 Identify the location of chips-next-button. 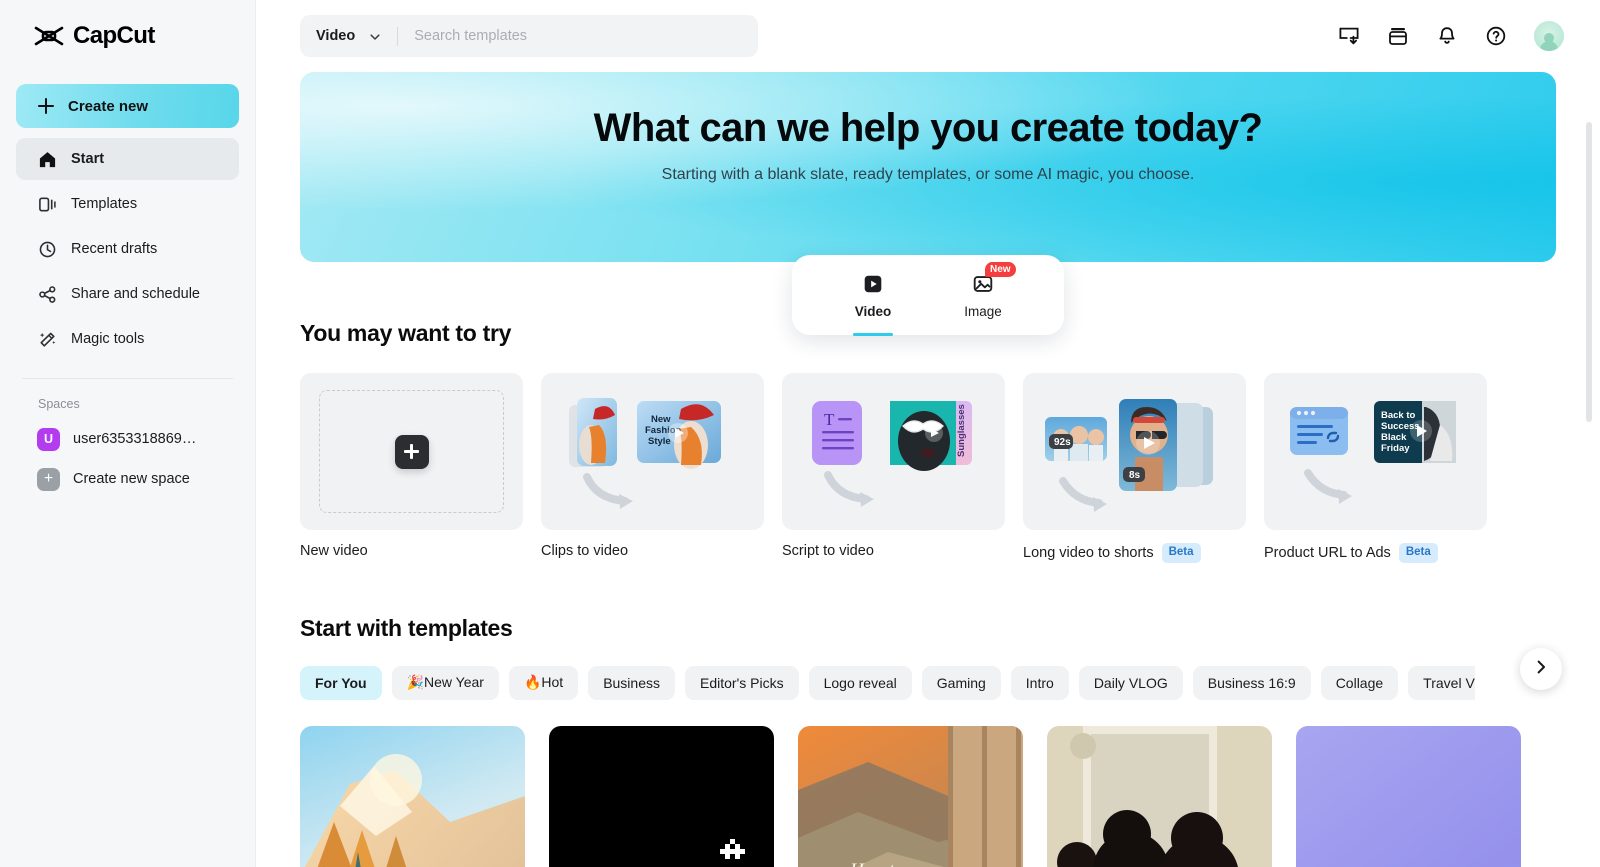
(1541, 669).